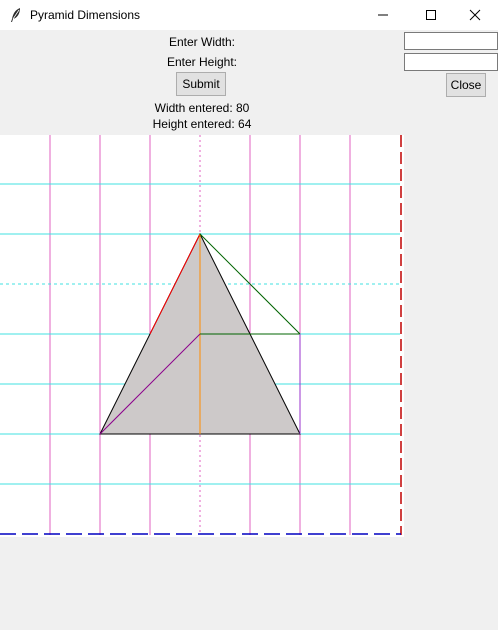 This screenshot has width=498, height=630. I want to click on maximize-button, so click(431, 15).